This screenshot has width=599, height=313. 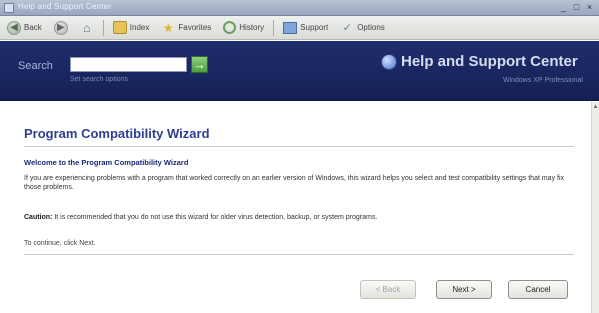 I want to click on forward-button: ▶, so click(x=61, y=28).